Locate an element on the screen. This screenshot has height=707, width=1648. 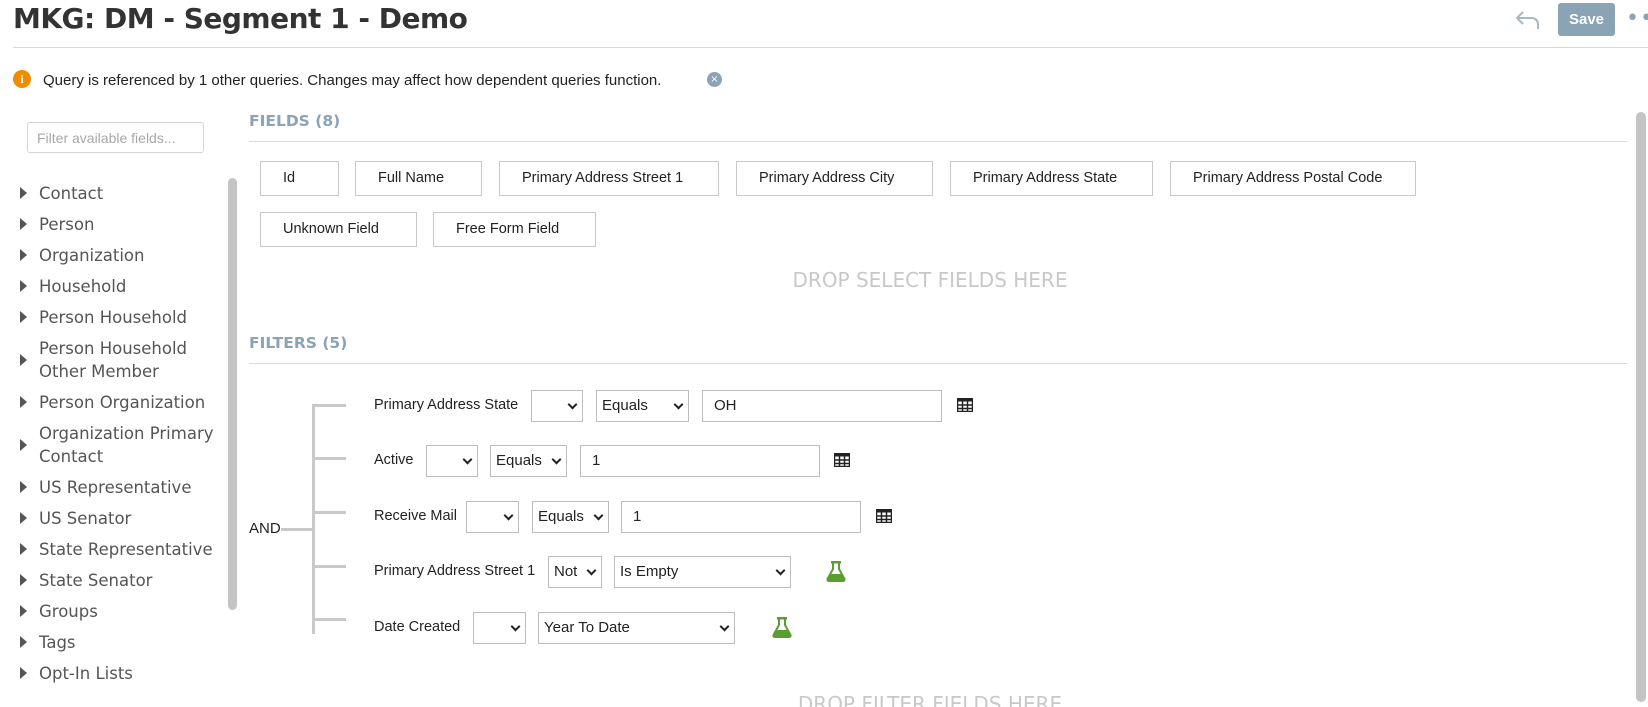
tree-item-us-representative: US Representative is located at coordinates (118, 487).